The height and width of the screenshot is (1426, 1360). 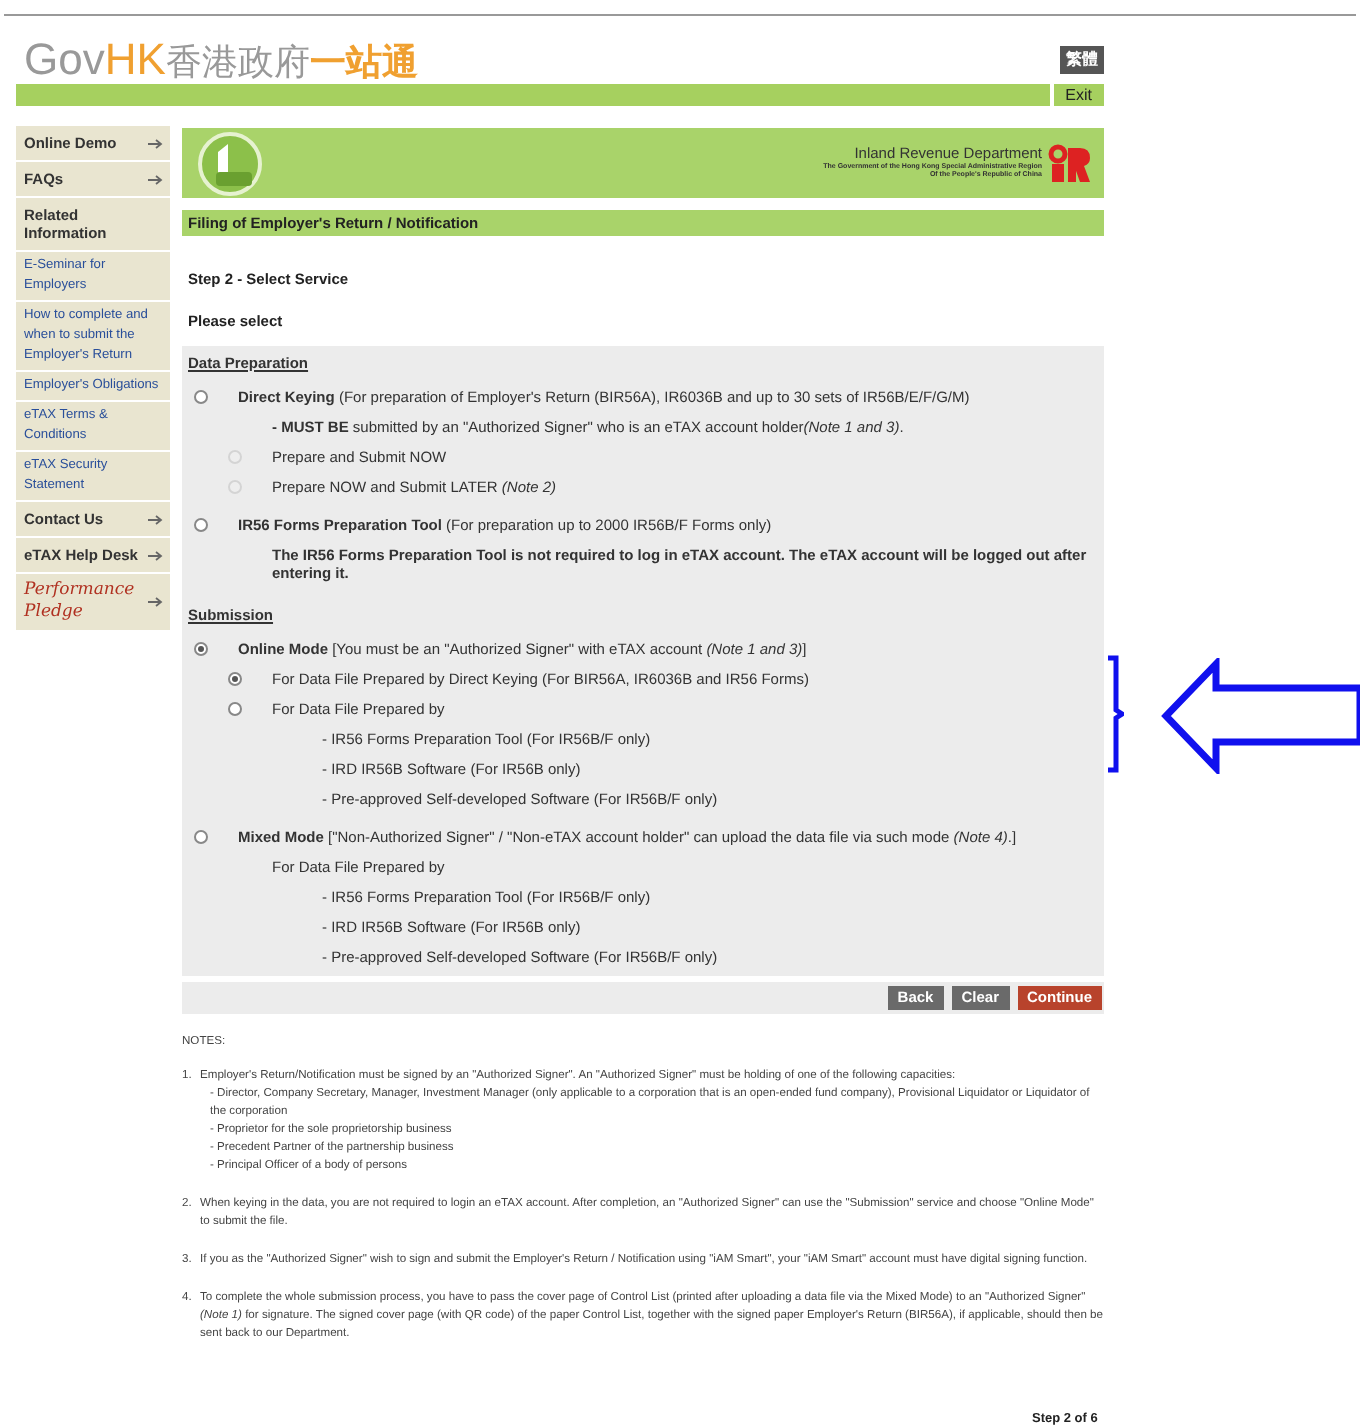 I want to click on language-button: 繁體, so click(x=1082, y=60).